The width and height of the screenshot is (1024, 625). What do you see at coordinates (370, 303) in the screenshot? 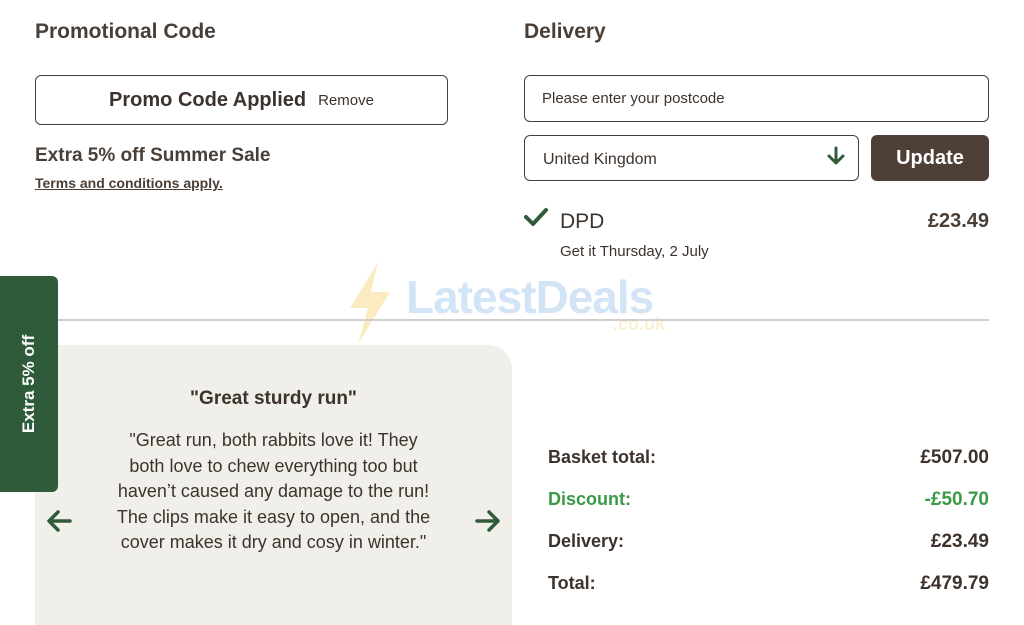
I see `lightning-icon` at bounding box center [370, 303].